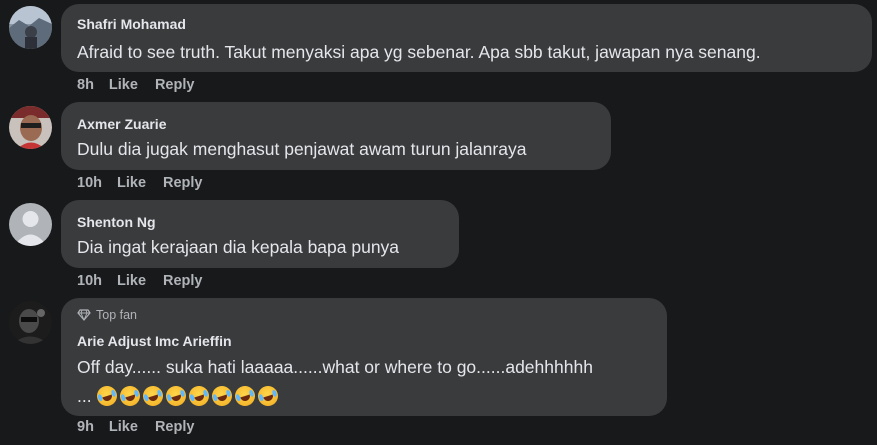 Image resolution: width=877 pixels, height=445 pixels. What do you see at coordinates (85, 86) in the screenshot?
I see `comment-timestamp: 8h` at bounding box center [85, 86].